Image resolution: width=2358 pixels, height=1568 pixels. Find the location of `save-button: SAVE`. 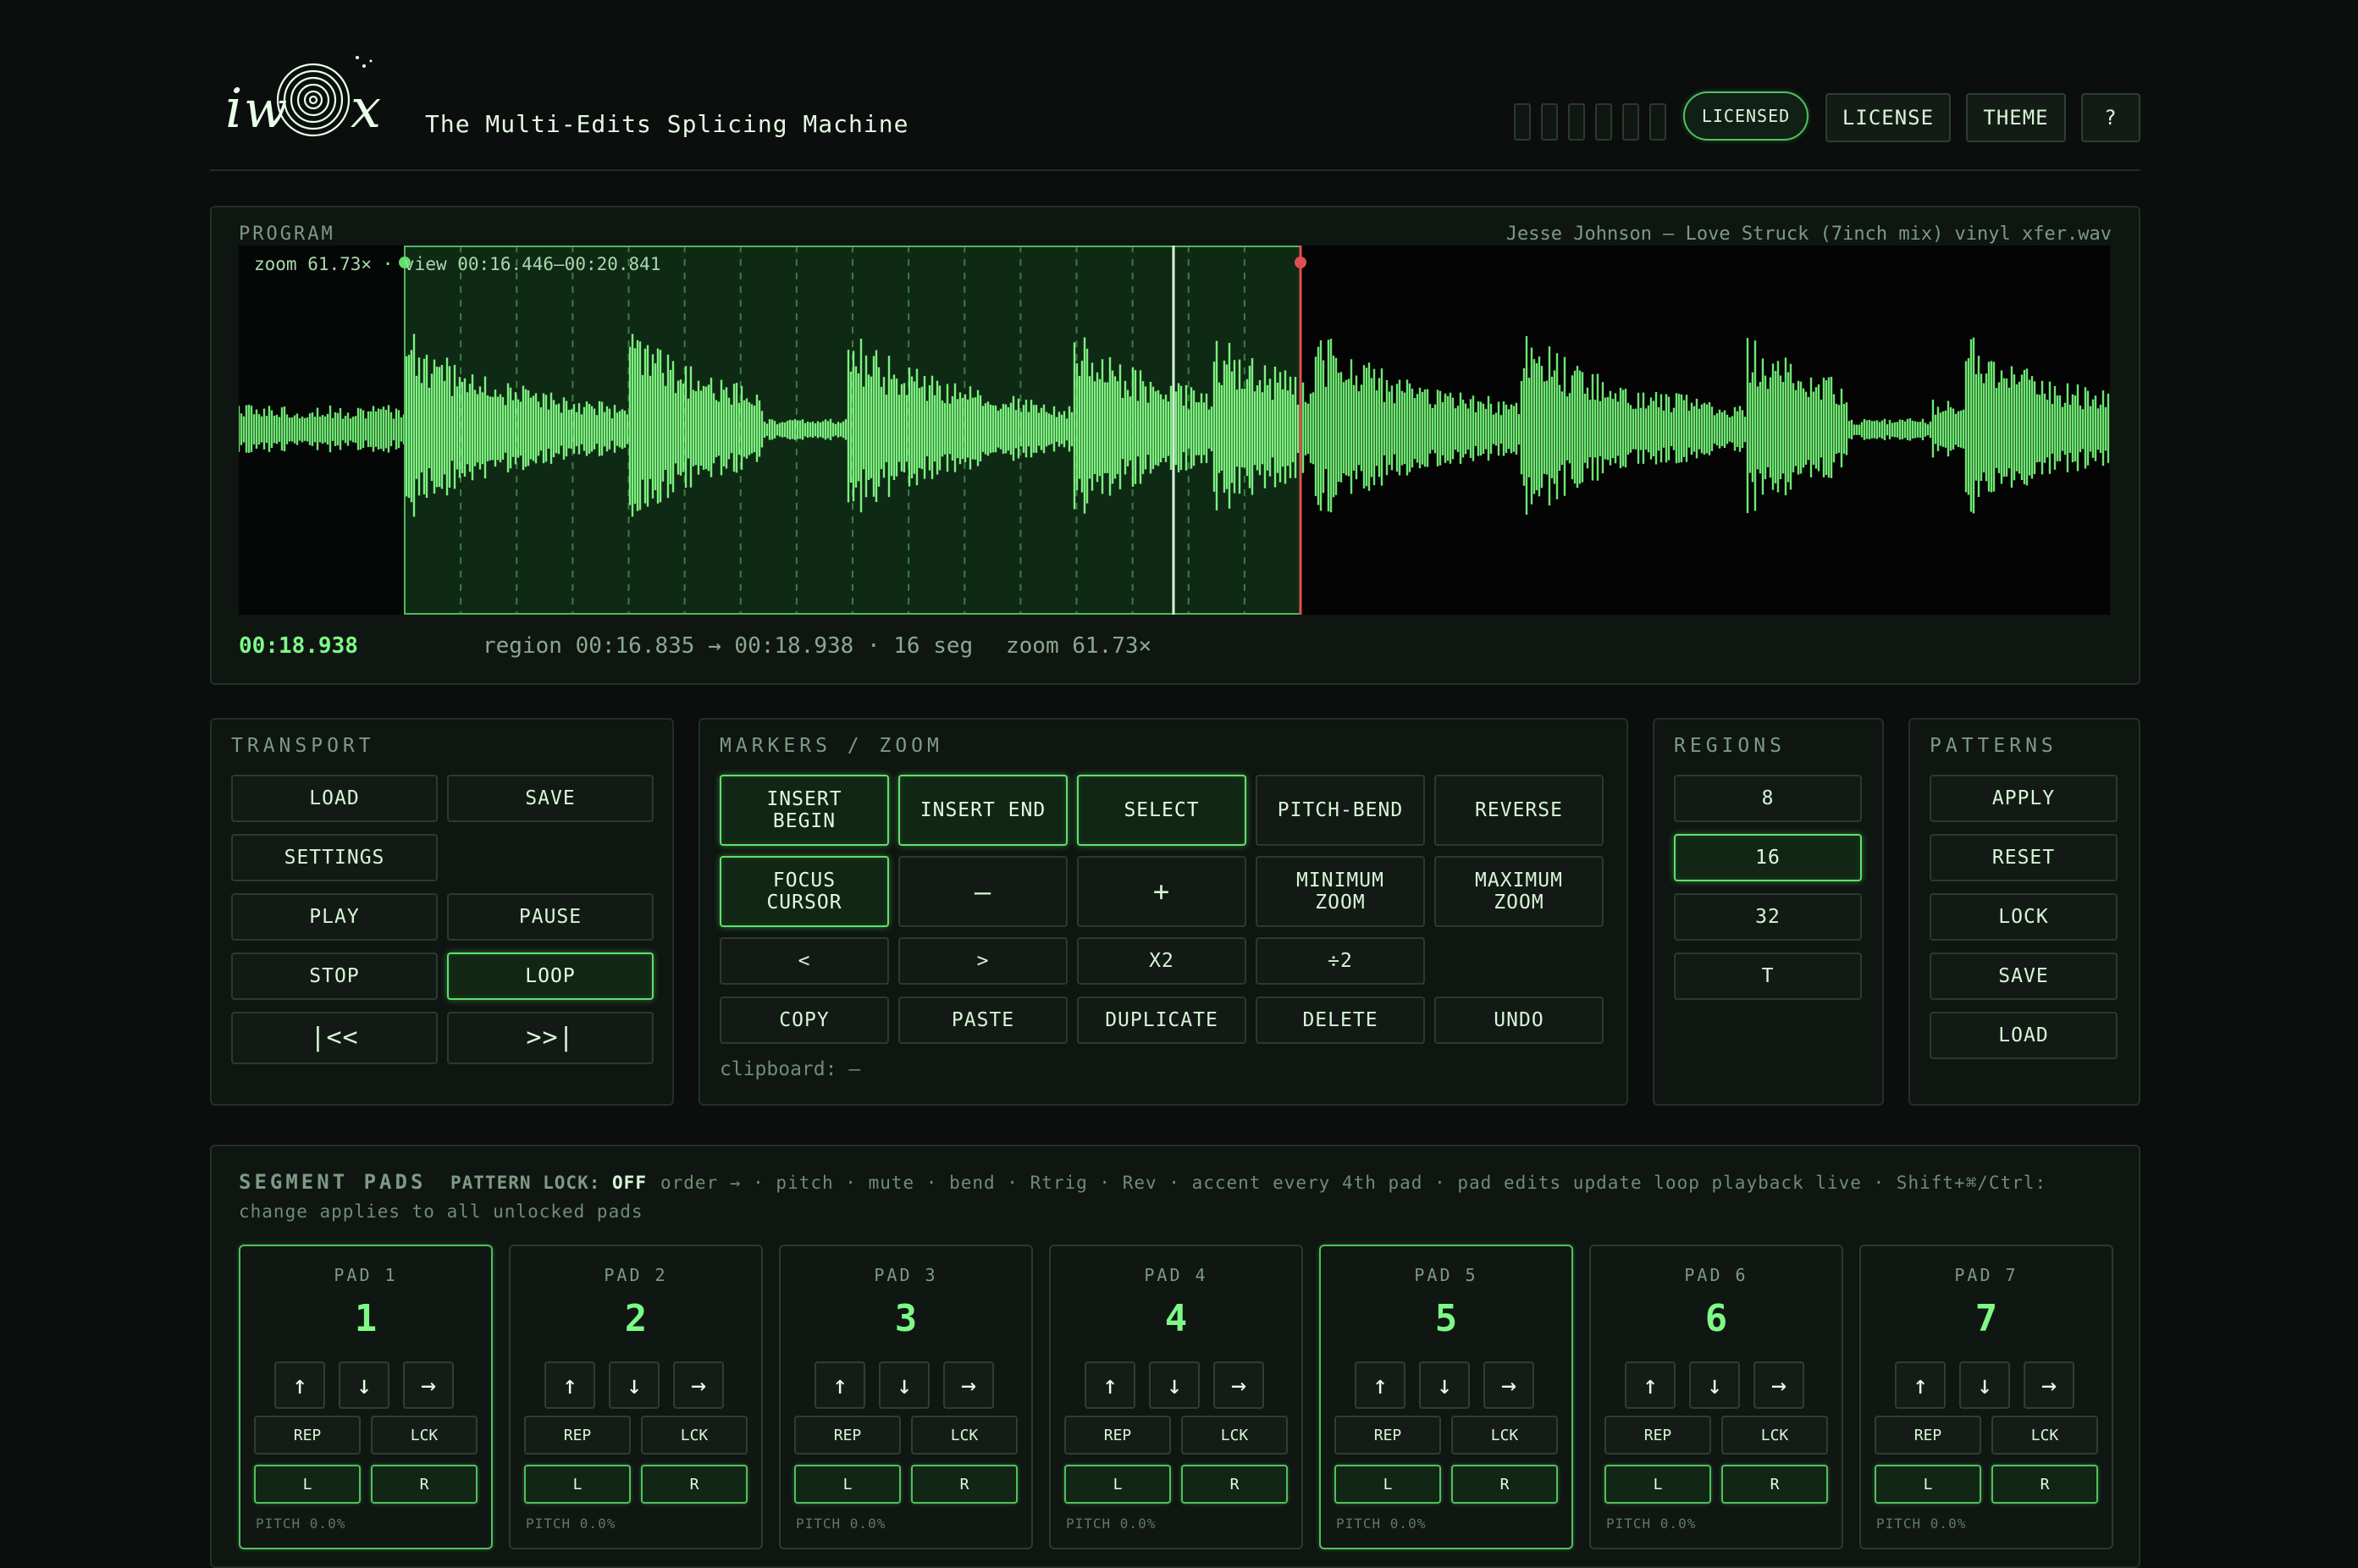

save-button: SAVE is located at coordinates (550, 798).